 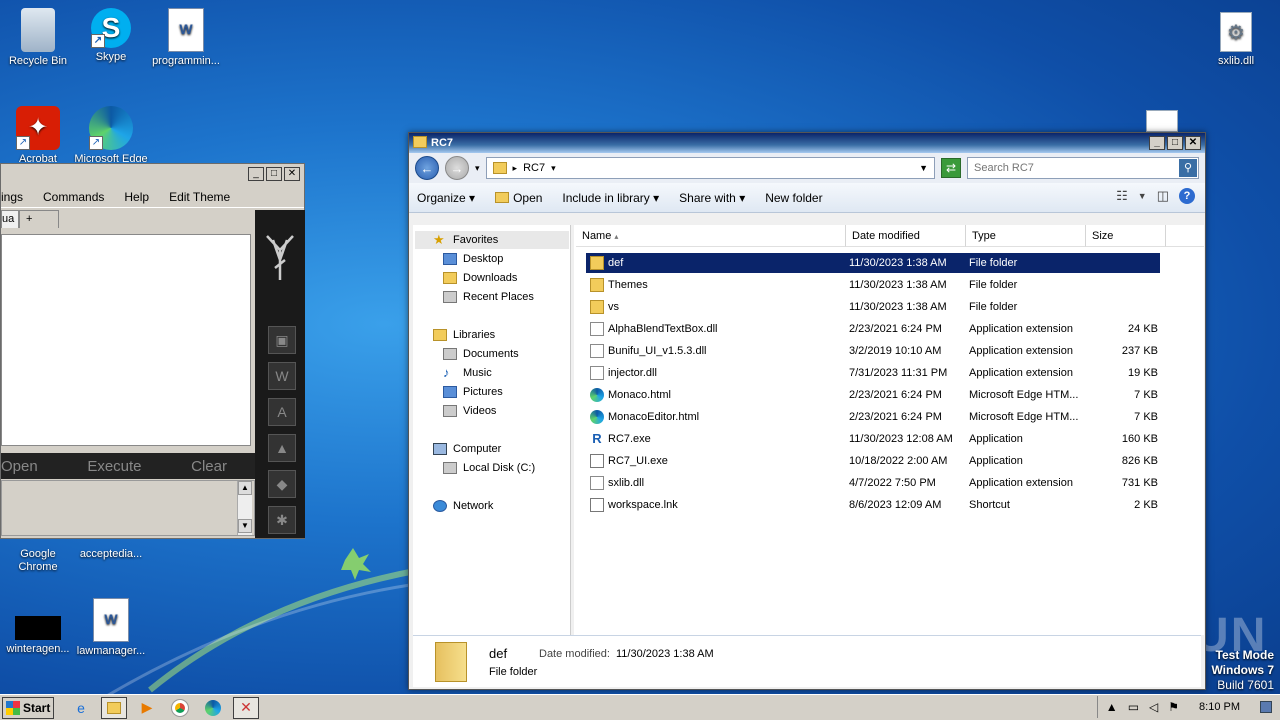 I want to click on help-icon: ?, so click(x=1187, y=196).